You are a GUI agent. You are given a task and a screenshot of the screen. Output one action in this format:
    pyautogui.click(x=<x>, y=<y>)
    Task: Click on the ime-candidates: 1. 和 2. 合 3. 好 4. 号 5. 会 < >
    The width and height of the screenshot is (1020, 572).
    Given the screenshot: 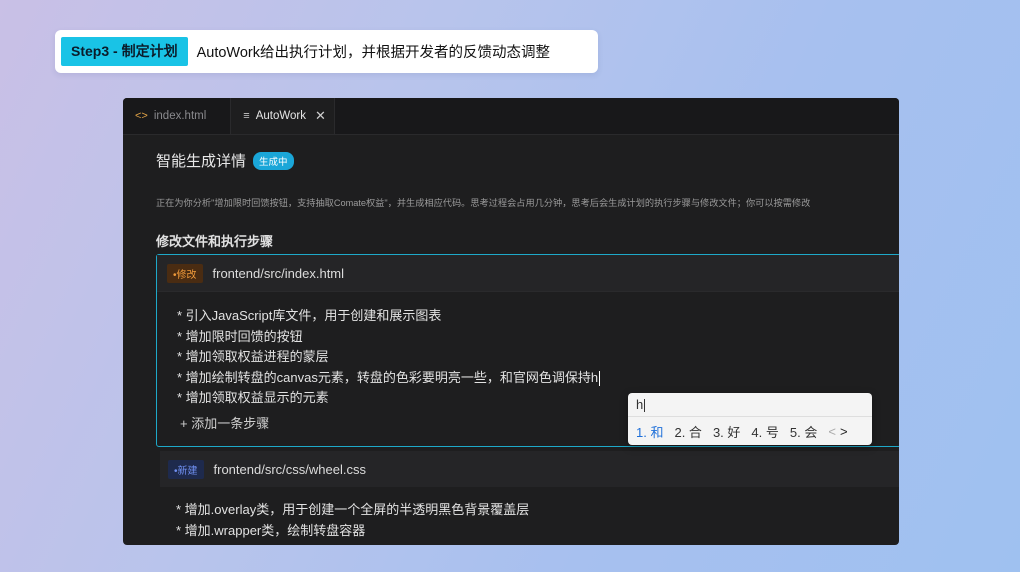 What is the action you would take?
    pyautogui.click(x=750, y=431)
    